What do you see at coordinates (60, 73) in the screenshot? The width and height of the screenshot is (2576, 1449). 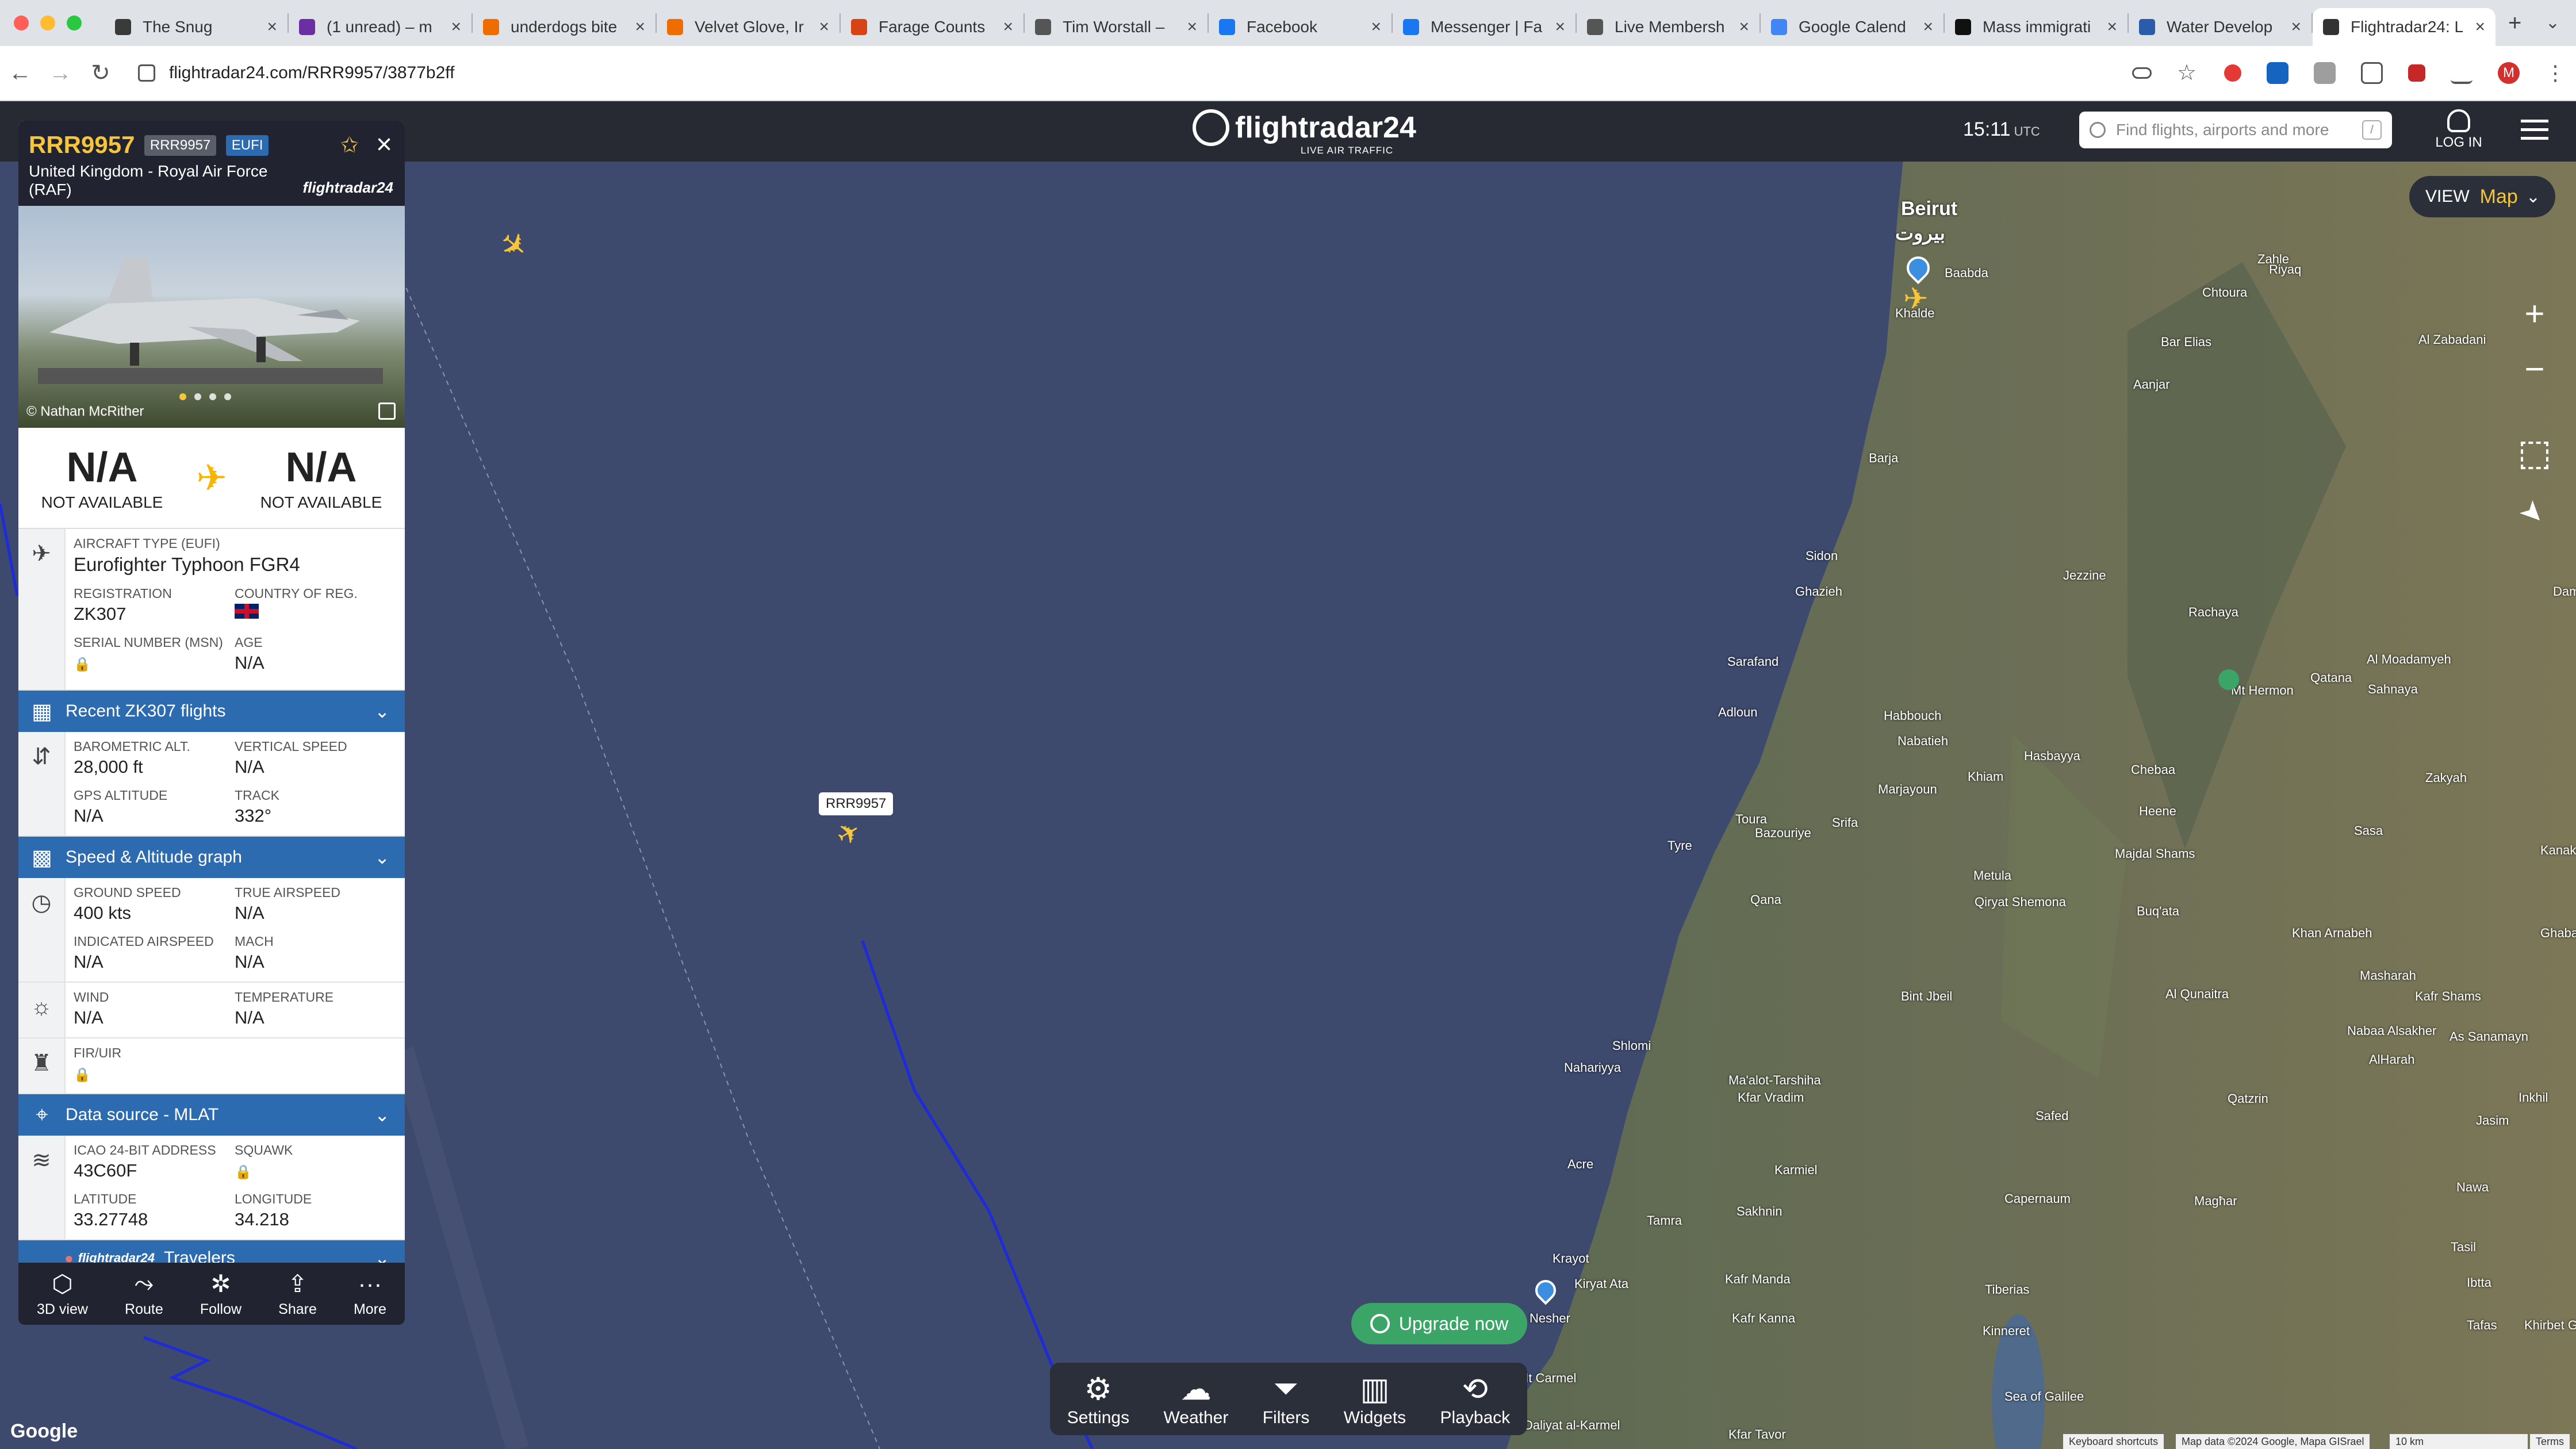 I see `forward-button: →` at bounding box center [60, 73].